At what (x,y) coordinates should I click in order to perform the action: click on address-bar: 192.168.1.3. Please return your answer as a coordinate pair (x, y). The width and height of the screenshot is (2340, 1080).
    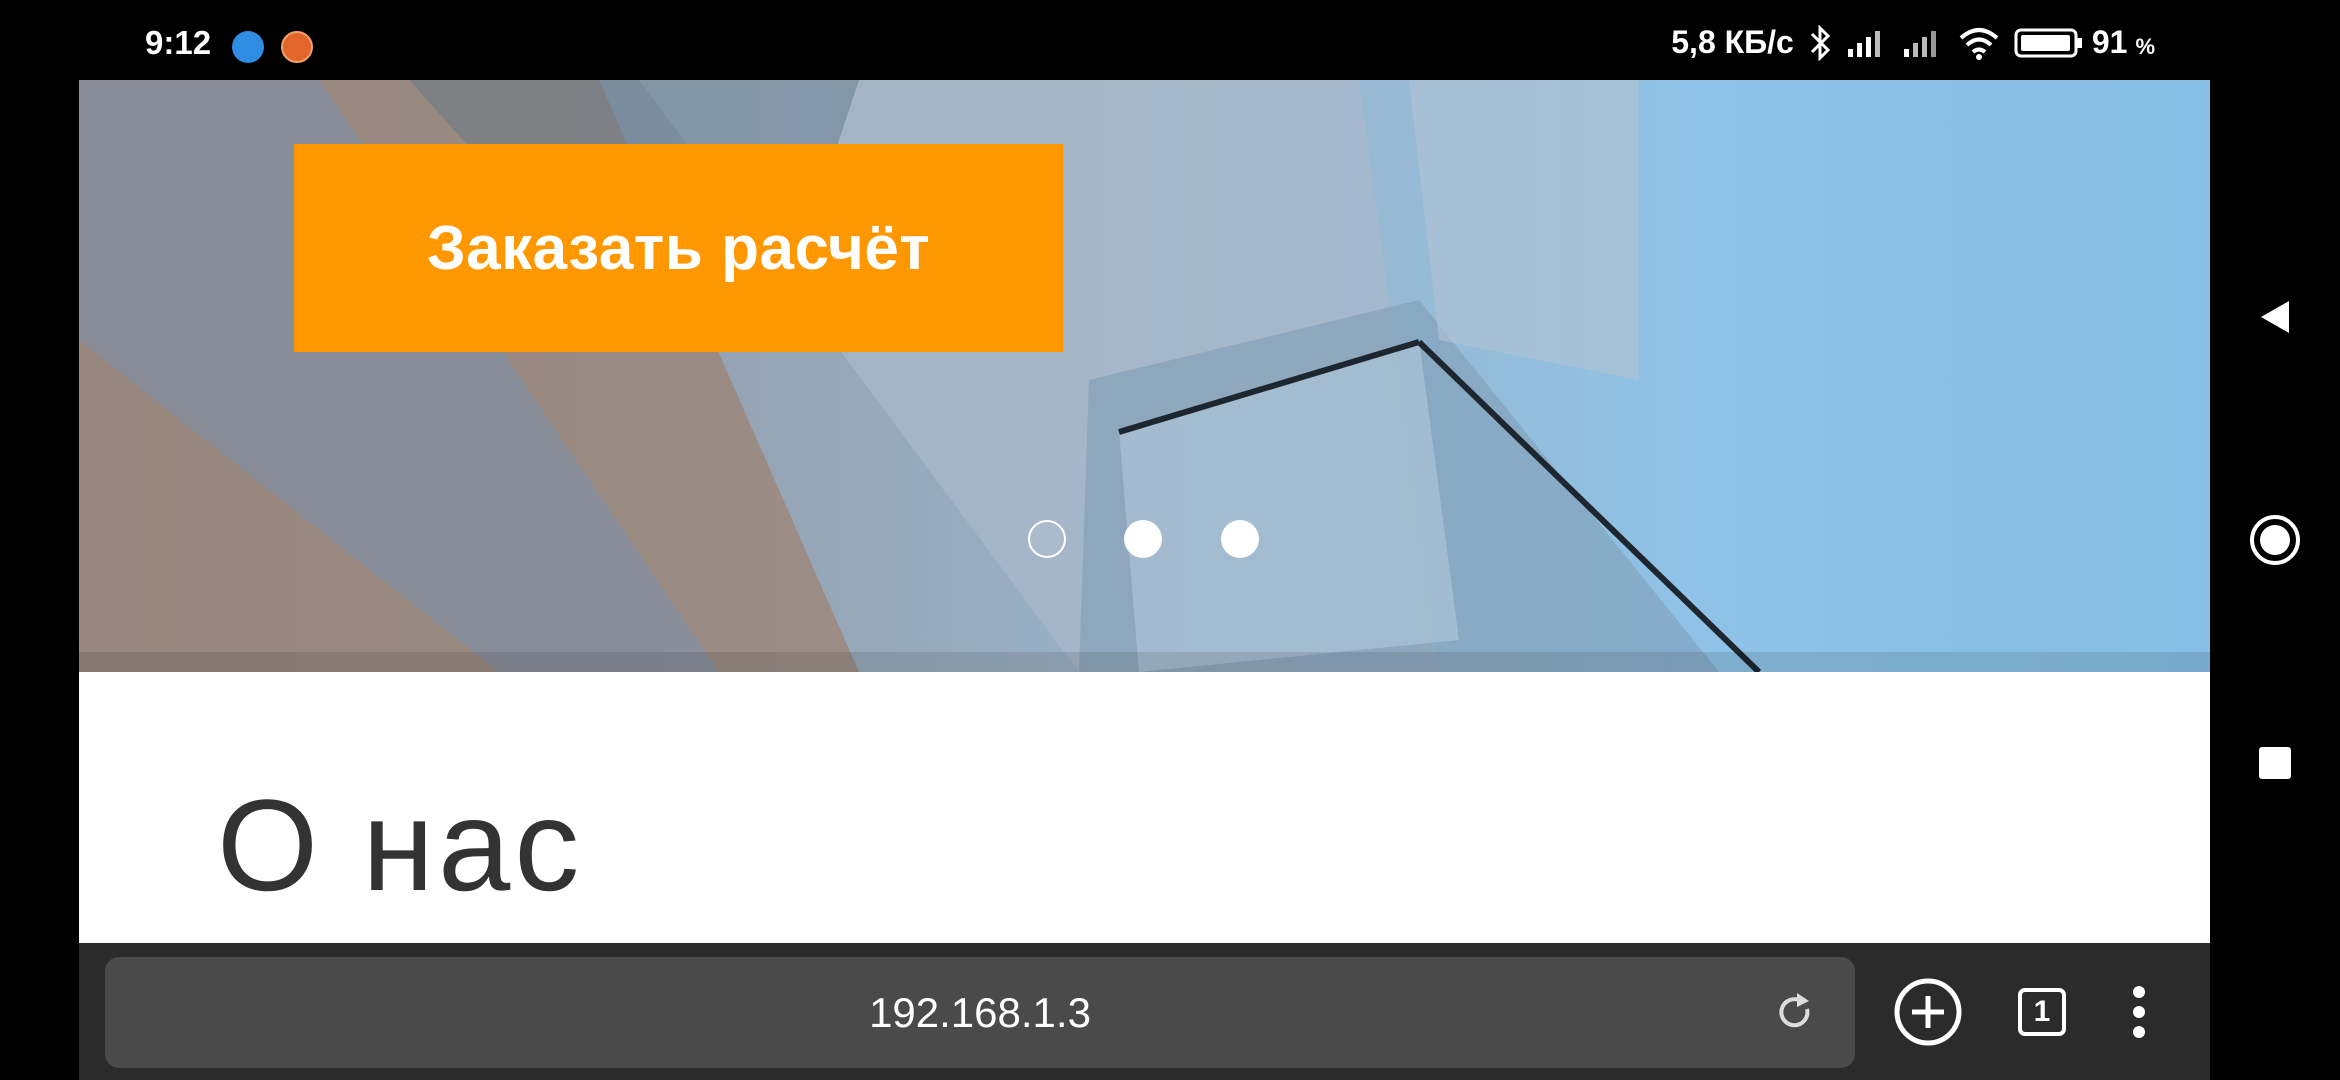
    Looking at the image, I should click on (980, 1012).